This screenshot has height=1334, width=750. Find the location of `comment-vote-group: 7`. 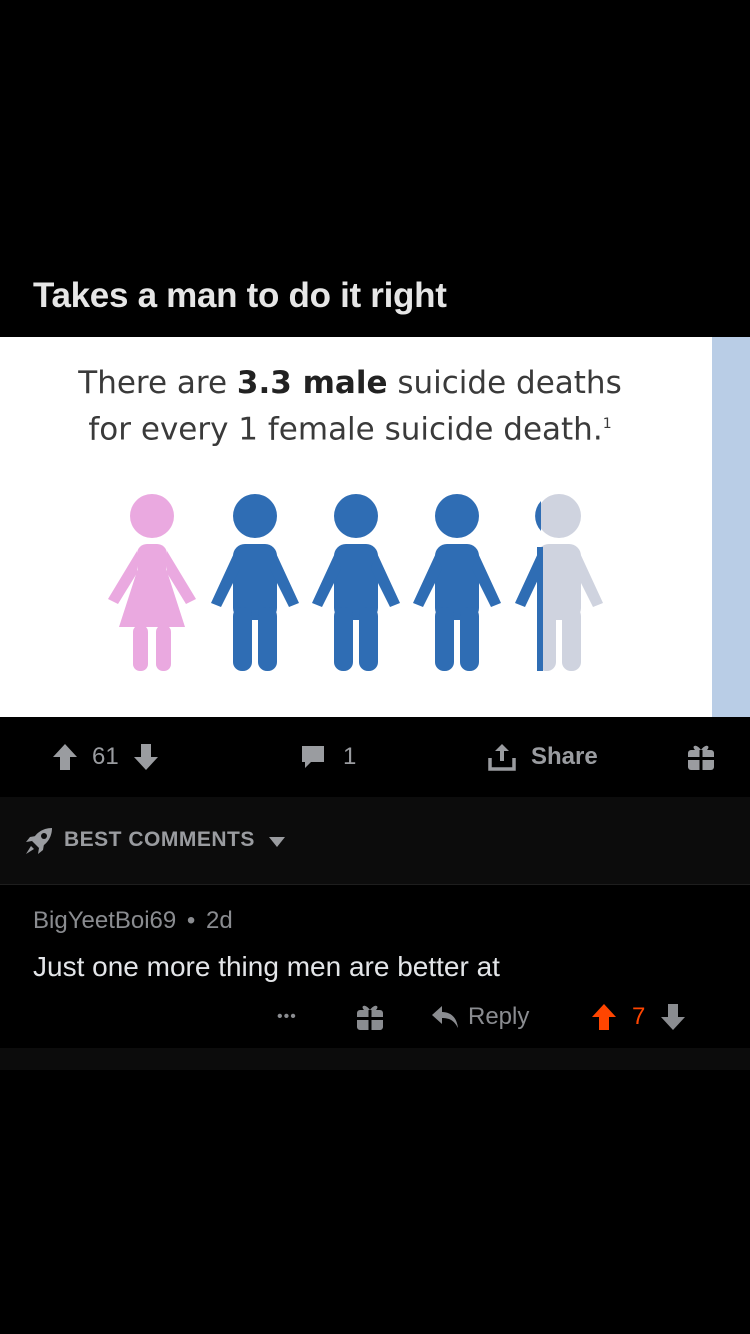

comment-vote-group: 7 is located at coordinates (638, 1017).